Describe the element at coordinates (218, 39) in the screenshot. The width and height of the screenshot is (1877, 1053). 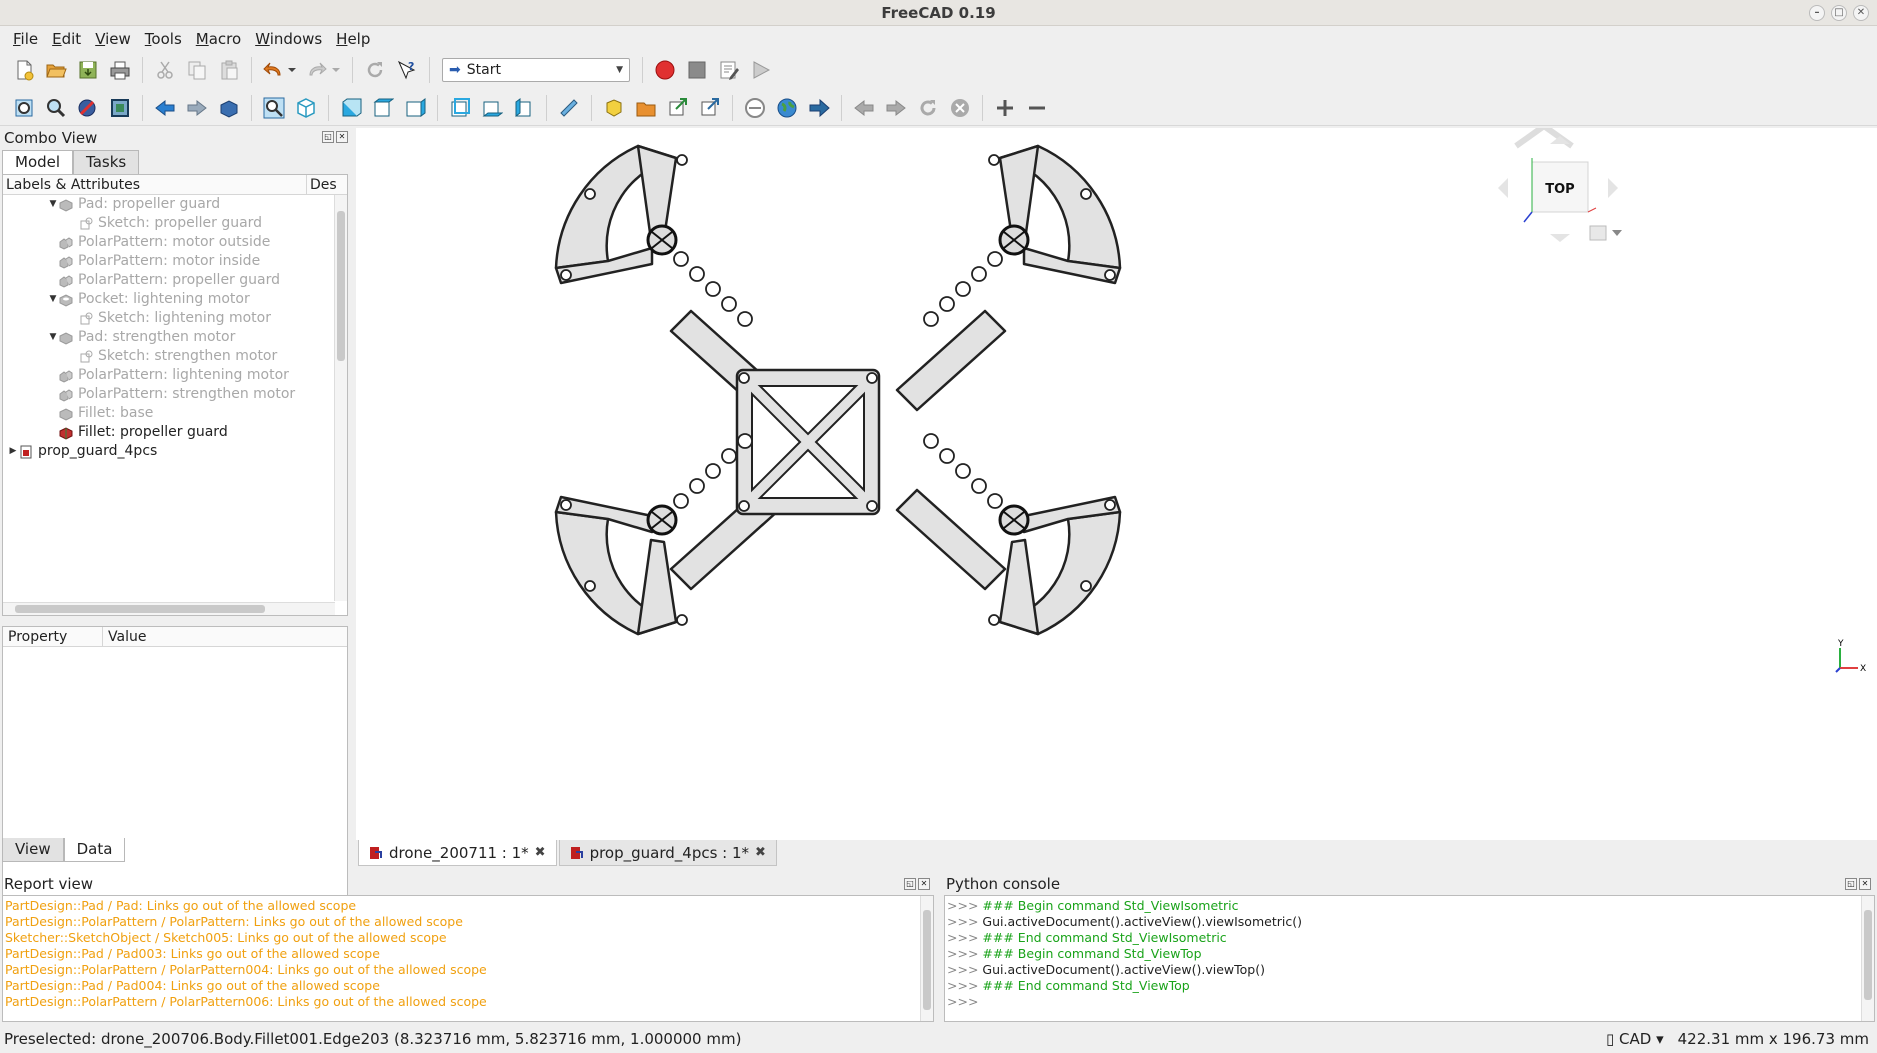
I see `menu-macro: Macro` at that location.